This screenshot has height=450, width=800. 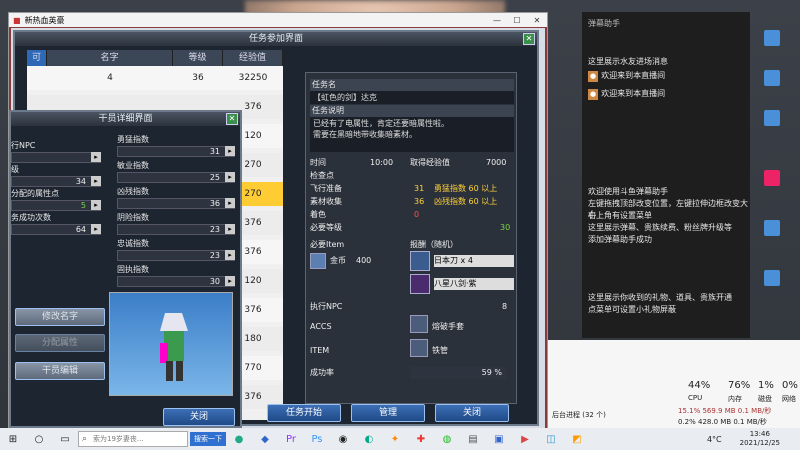 What do you see at coordinates (497, 20) in the screenshot?
I see `minimize-icon: —` at bounding box center [497, 20].